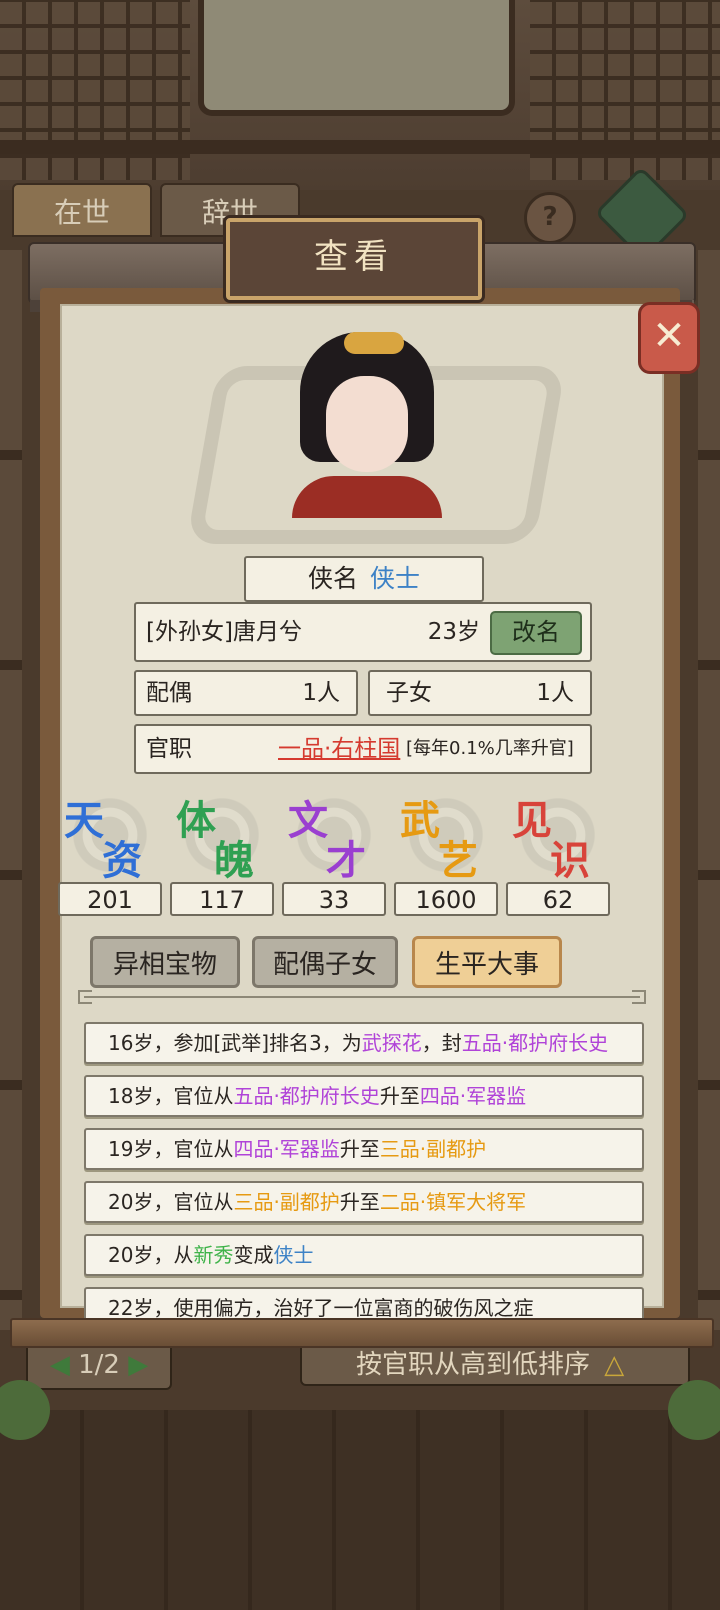 The width and height of the screenshot is (720, 1610). Describe the element at coordinates (224, 632) in the screenshot. I see `person-name: [外孙女]唐月兮` at that location.